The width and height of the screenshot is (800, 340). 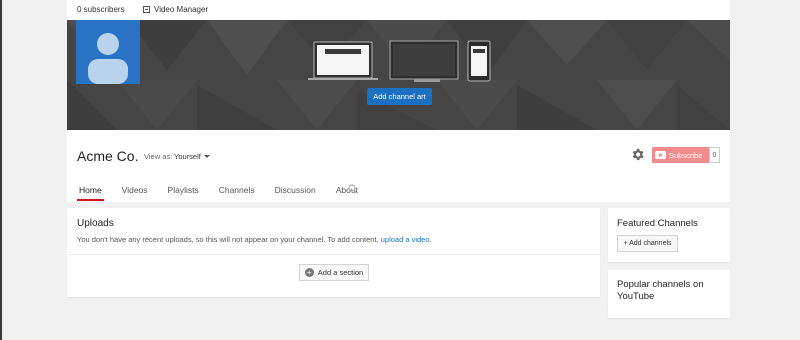 I want to click on default-avatar-icon, so click(x=108, y=58).